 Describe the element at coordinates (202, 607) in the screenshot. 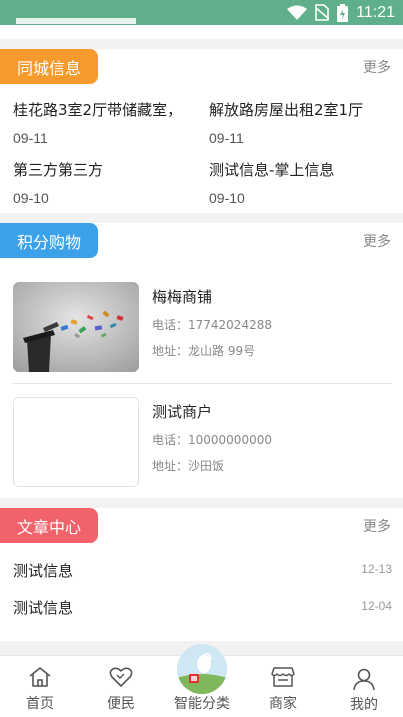

I see `article-row: 测试信息 12-04` at that location.